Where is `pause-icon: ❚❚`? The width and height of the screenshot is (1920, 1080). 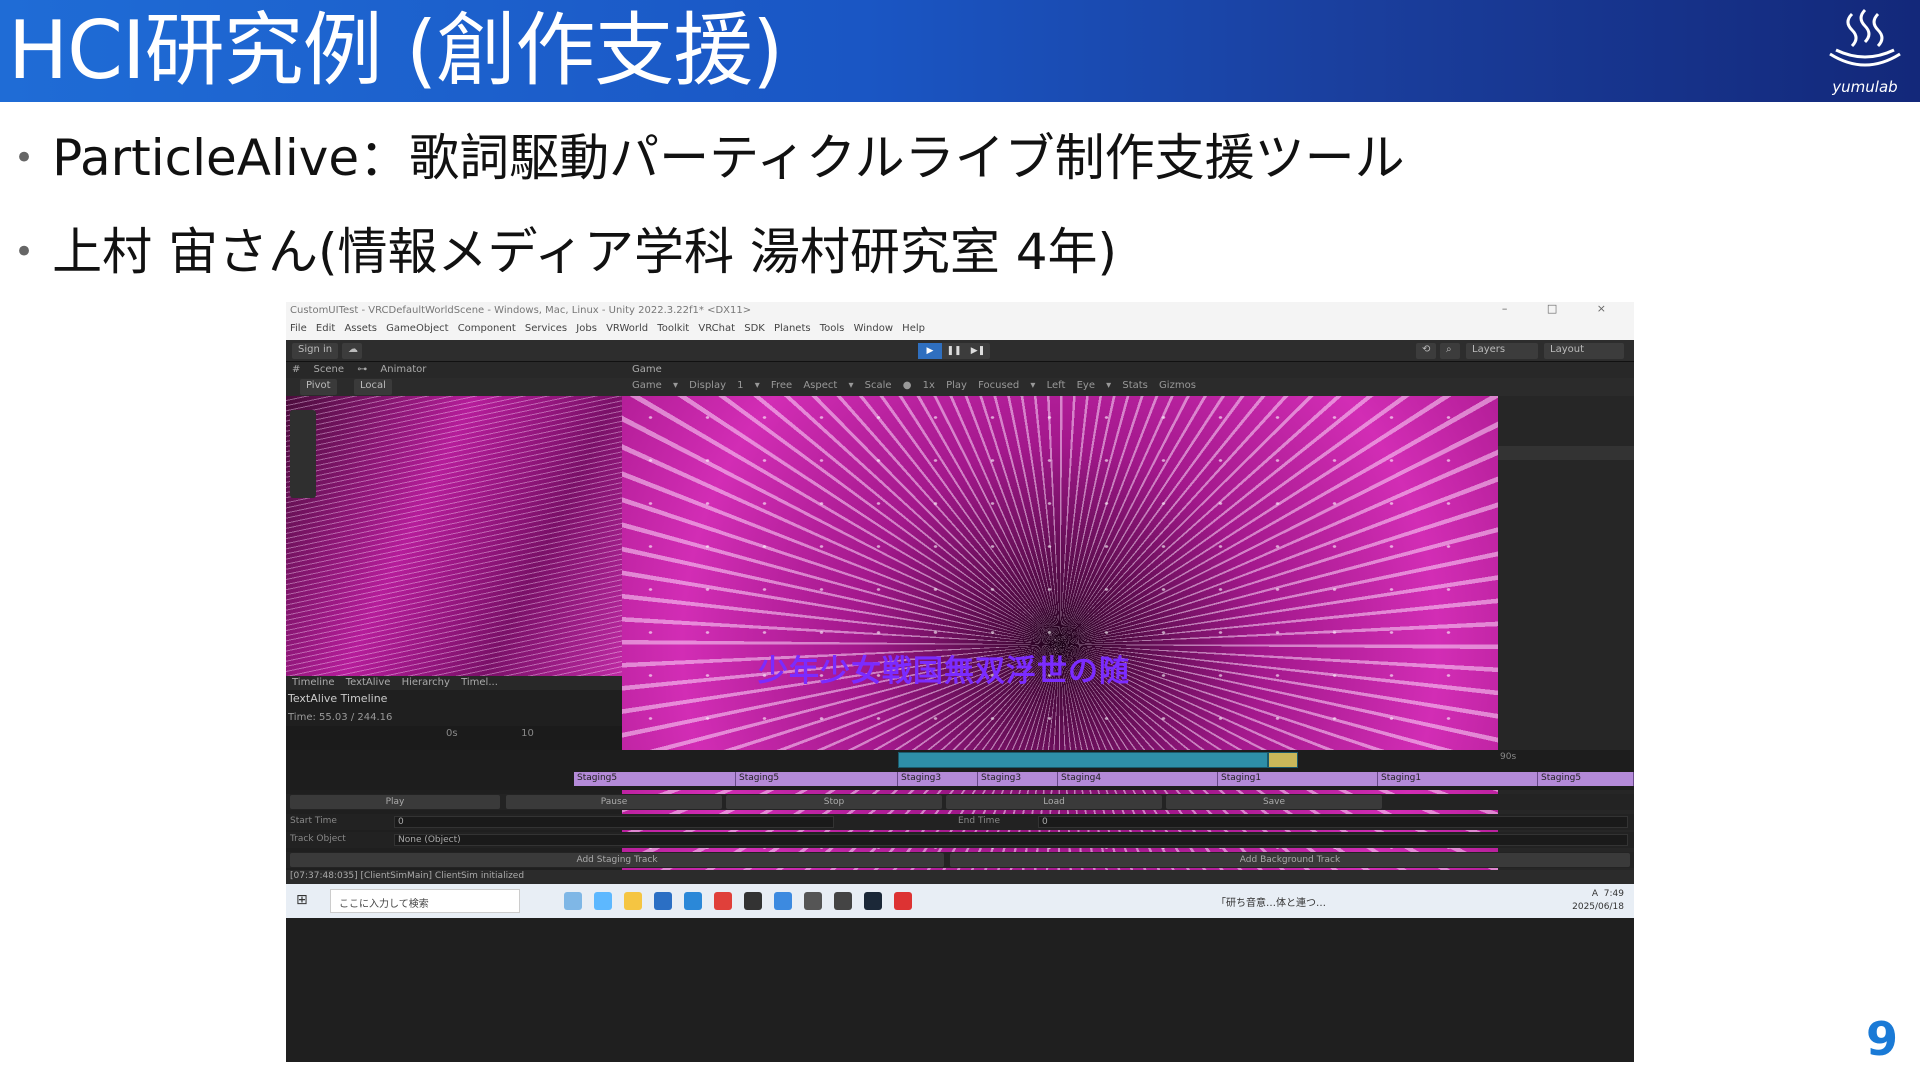
pause-icon: ❚❚ is located at coordinates (954, 351).